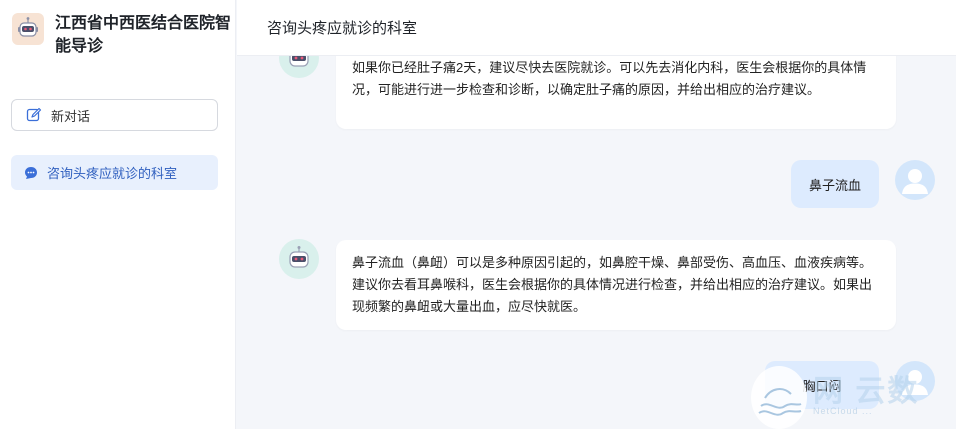  I want to click on watermark-logo-icon, so click(779, 397).